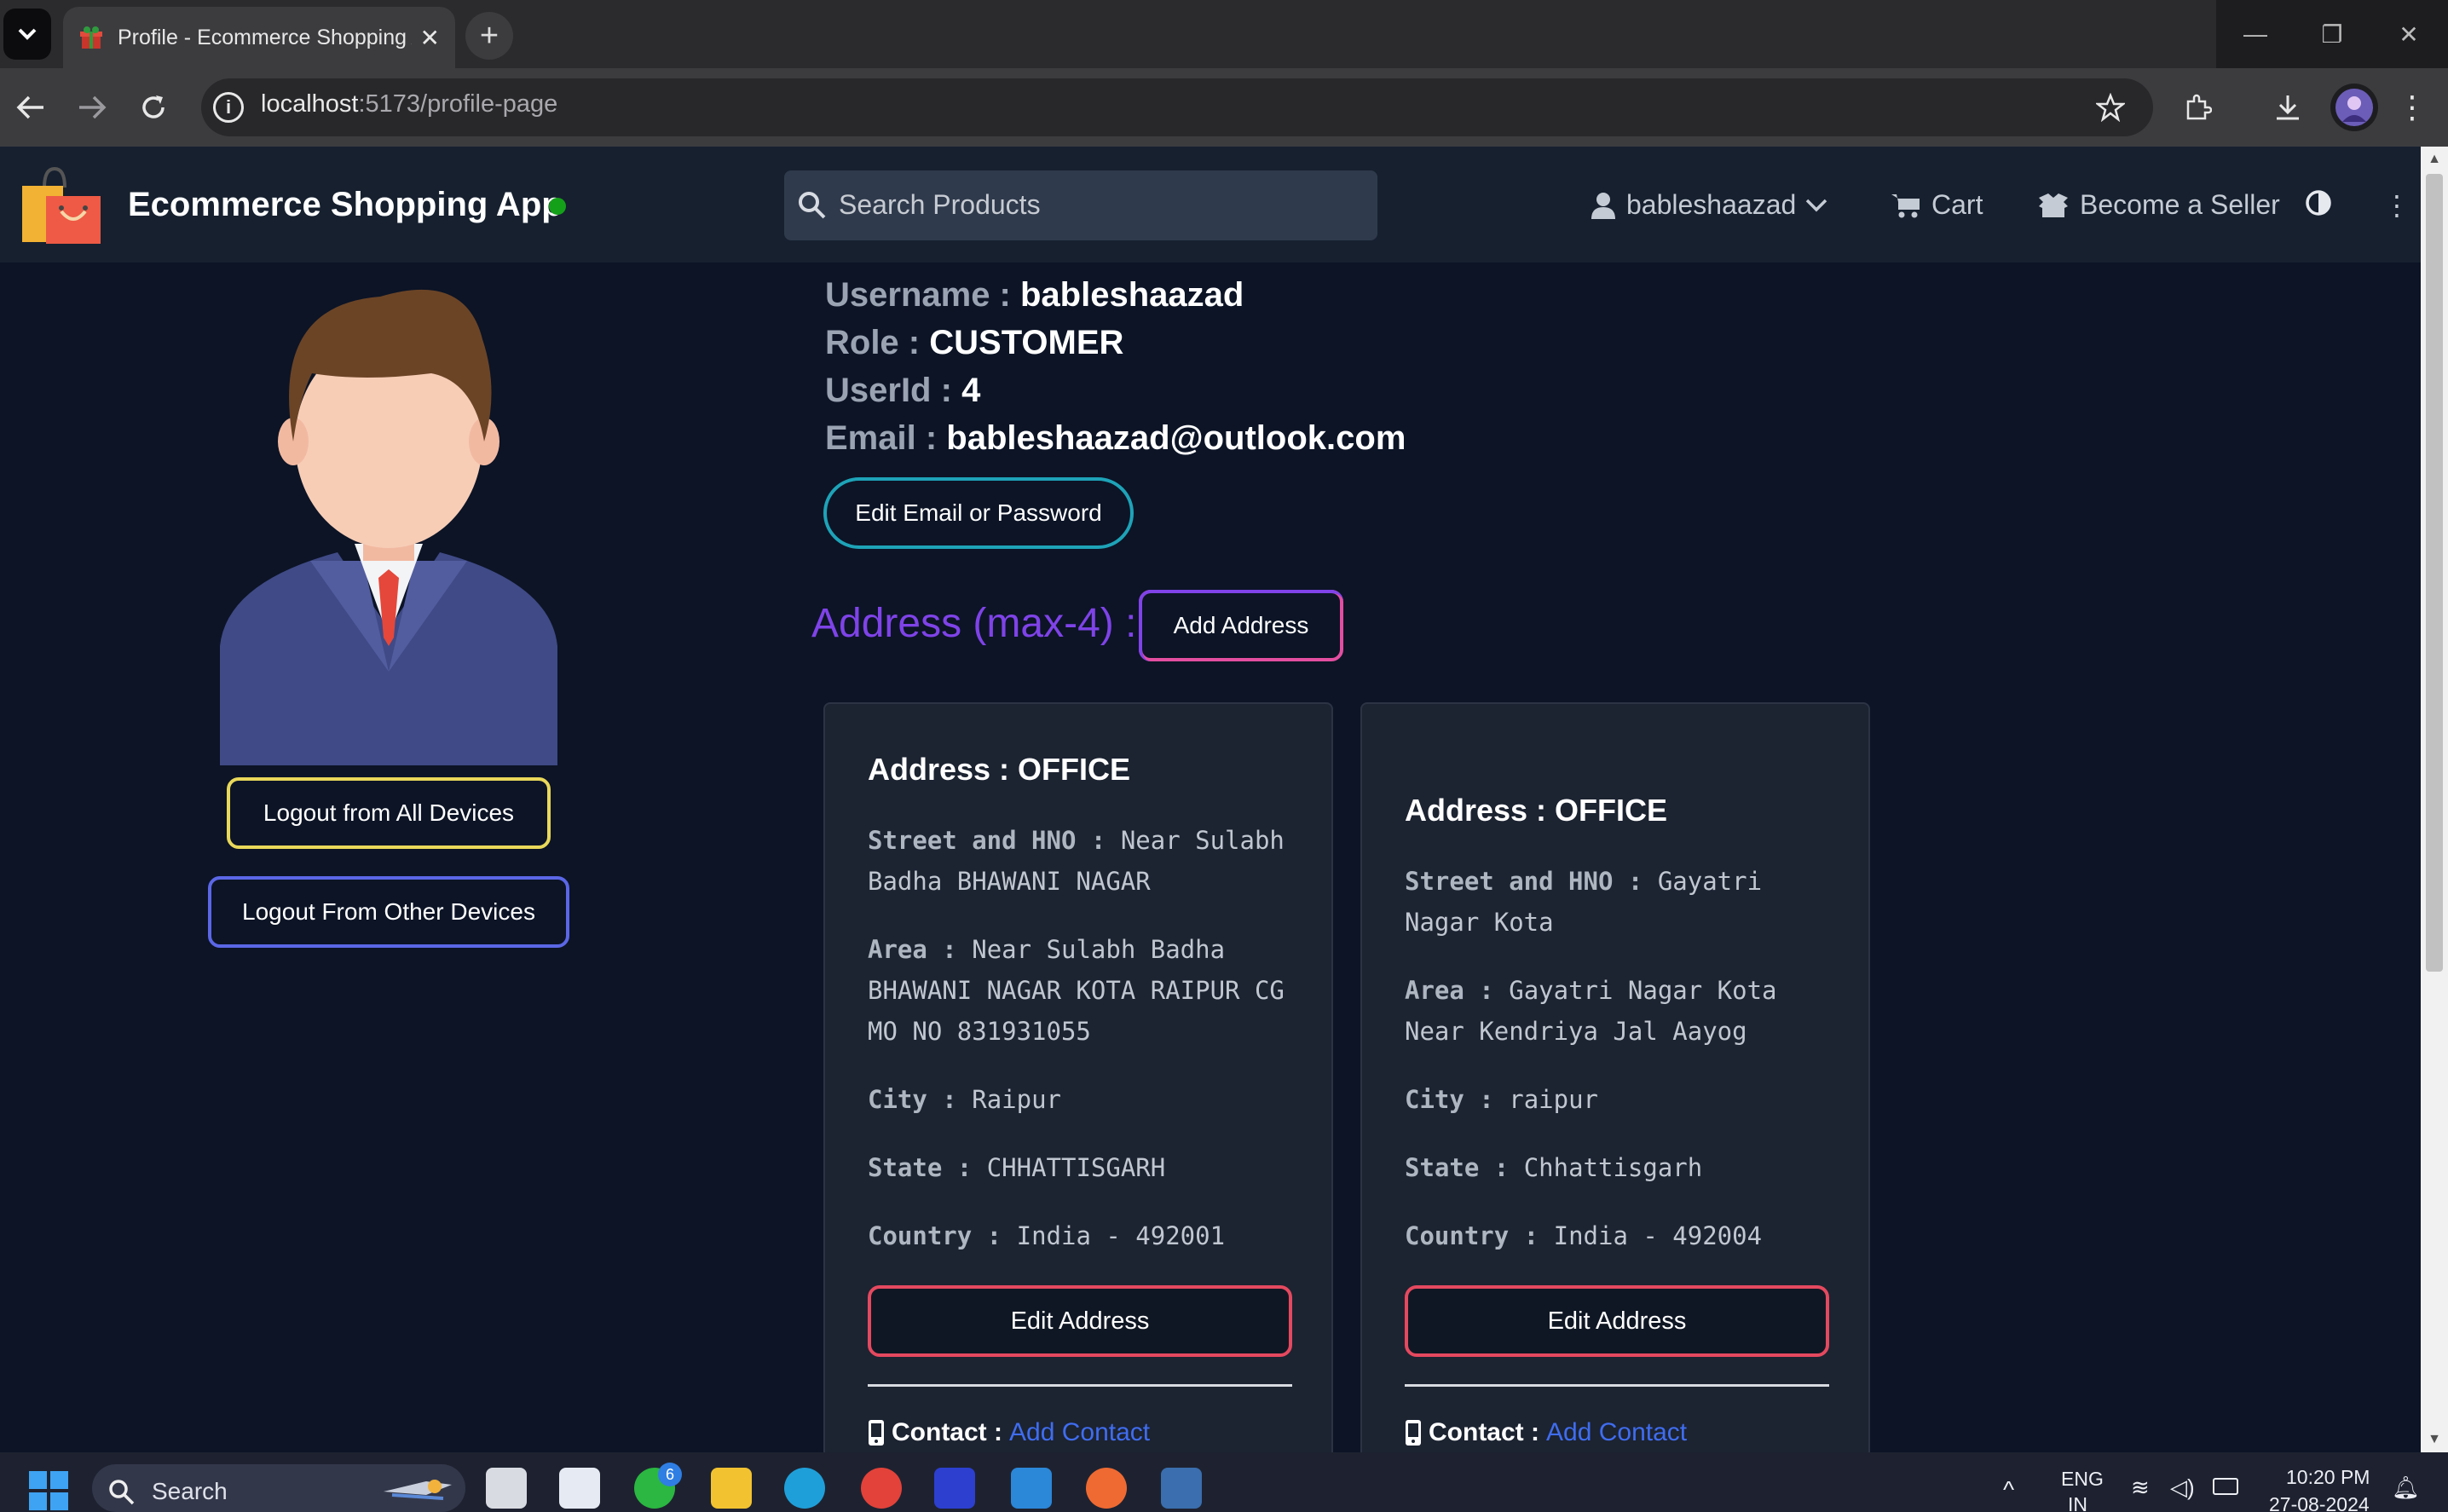  Describe the element at coordinates (91, 37) in the screenshot. I see `gift-favicon-icon` at that location.